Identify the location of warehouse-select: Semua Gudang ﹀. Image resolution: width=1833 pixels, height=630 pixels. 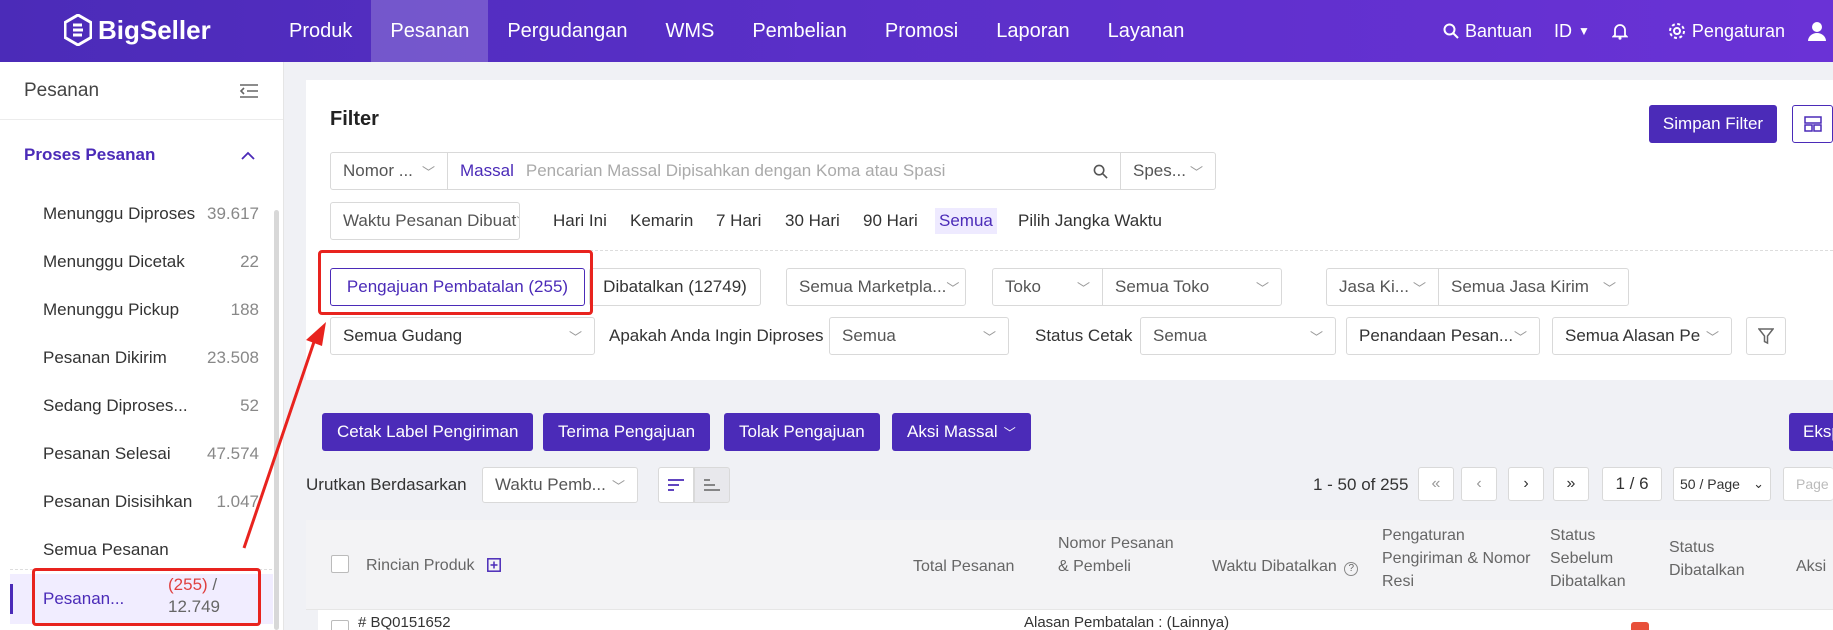
(462, 336).